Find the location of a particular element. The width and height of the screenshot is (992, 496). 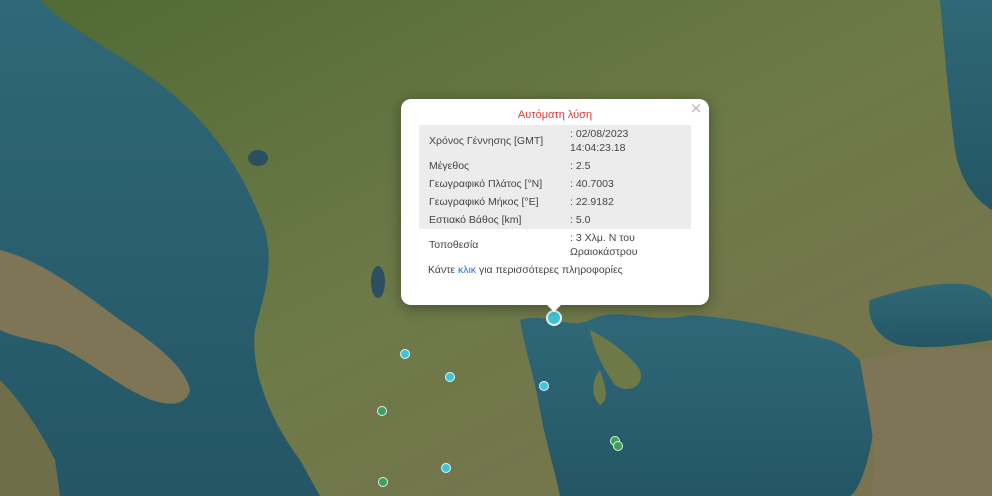

row-label: Χρόνος Γέννησης [GMT] is located at coordinates (489, 141).